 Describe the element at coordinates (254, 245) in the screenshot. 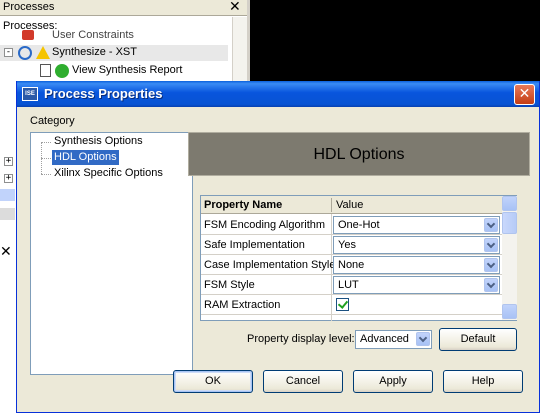

I see `property-name: Safe Implementation` at that location.